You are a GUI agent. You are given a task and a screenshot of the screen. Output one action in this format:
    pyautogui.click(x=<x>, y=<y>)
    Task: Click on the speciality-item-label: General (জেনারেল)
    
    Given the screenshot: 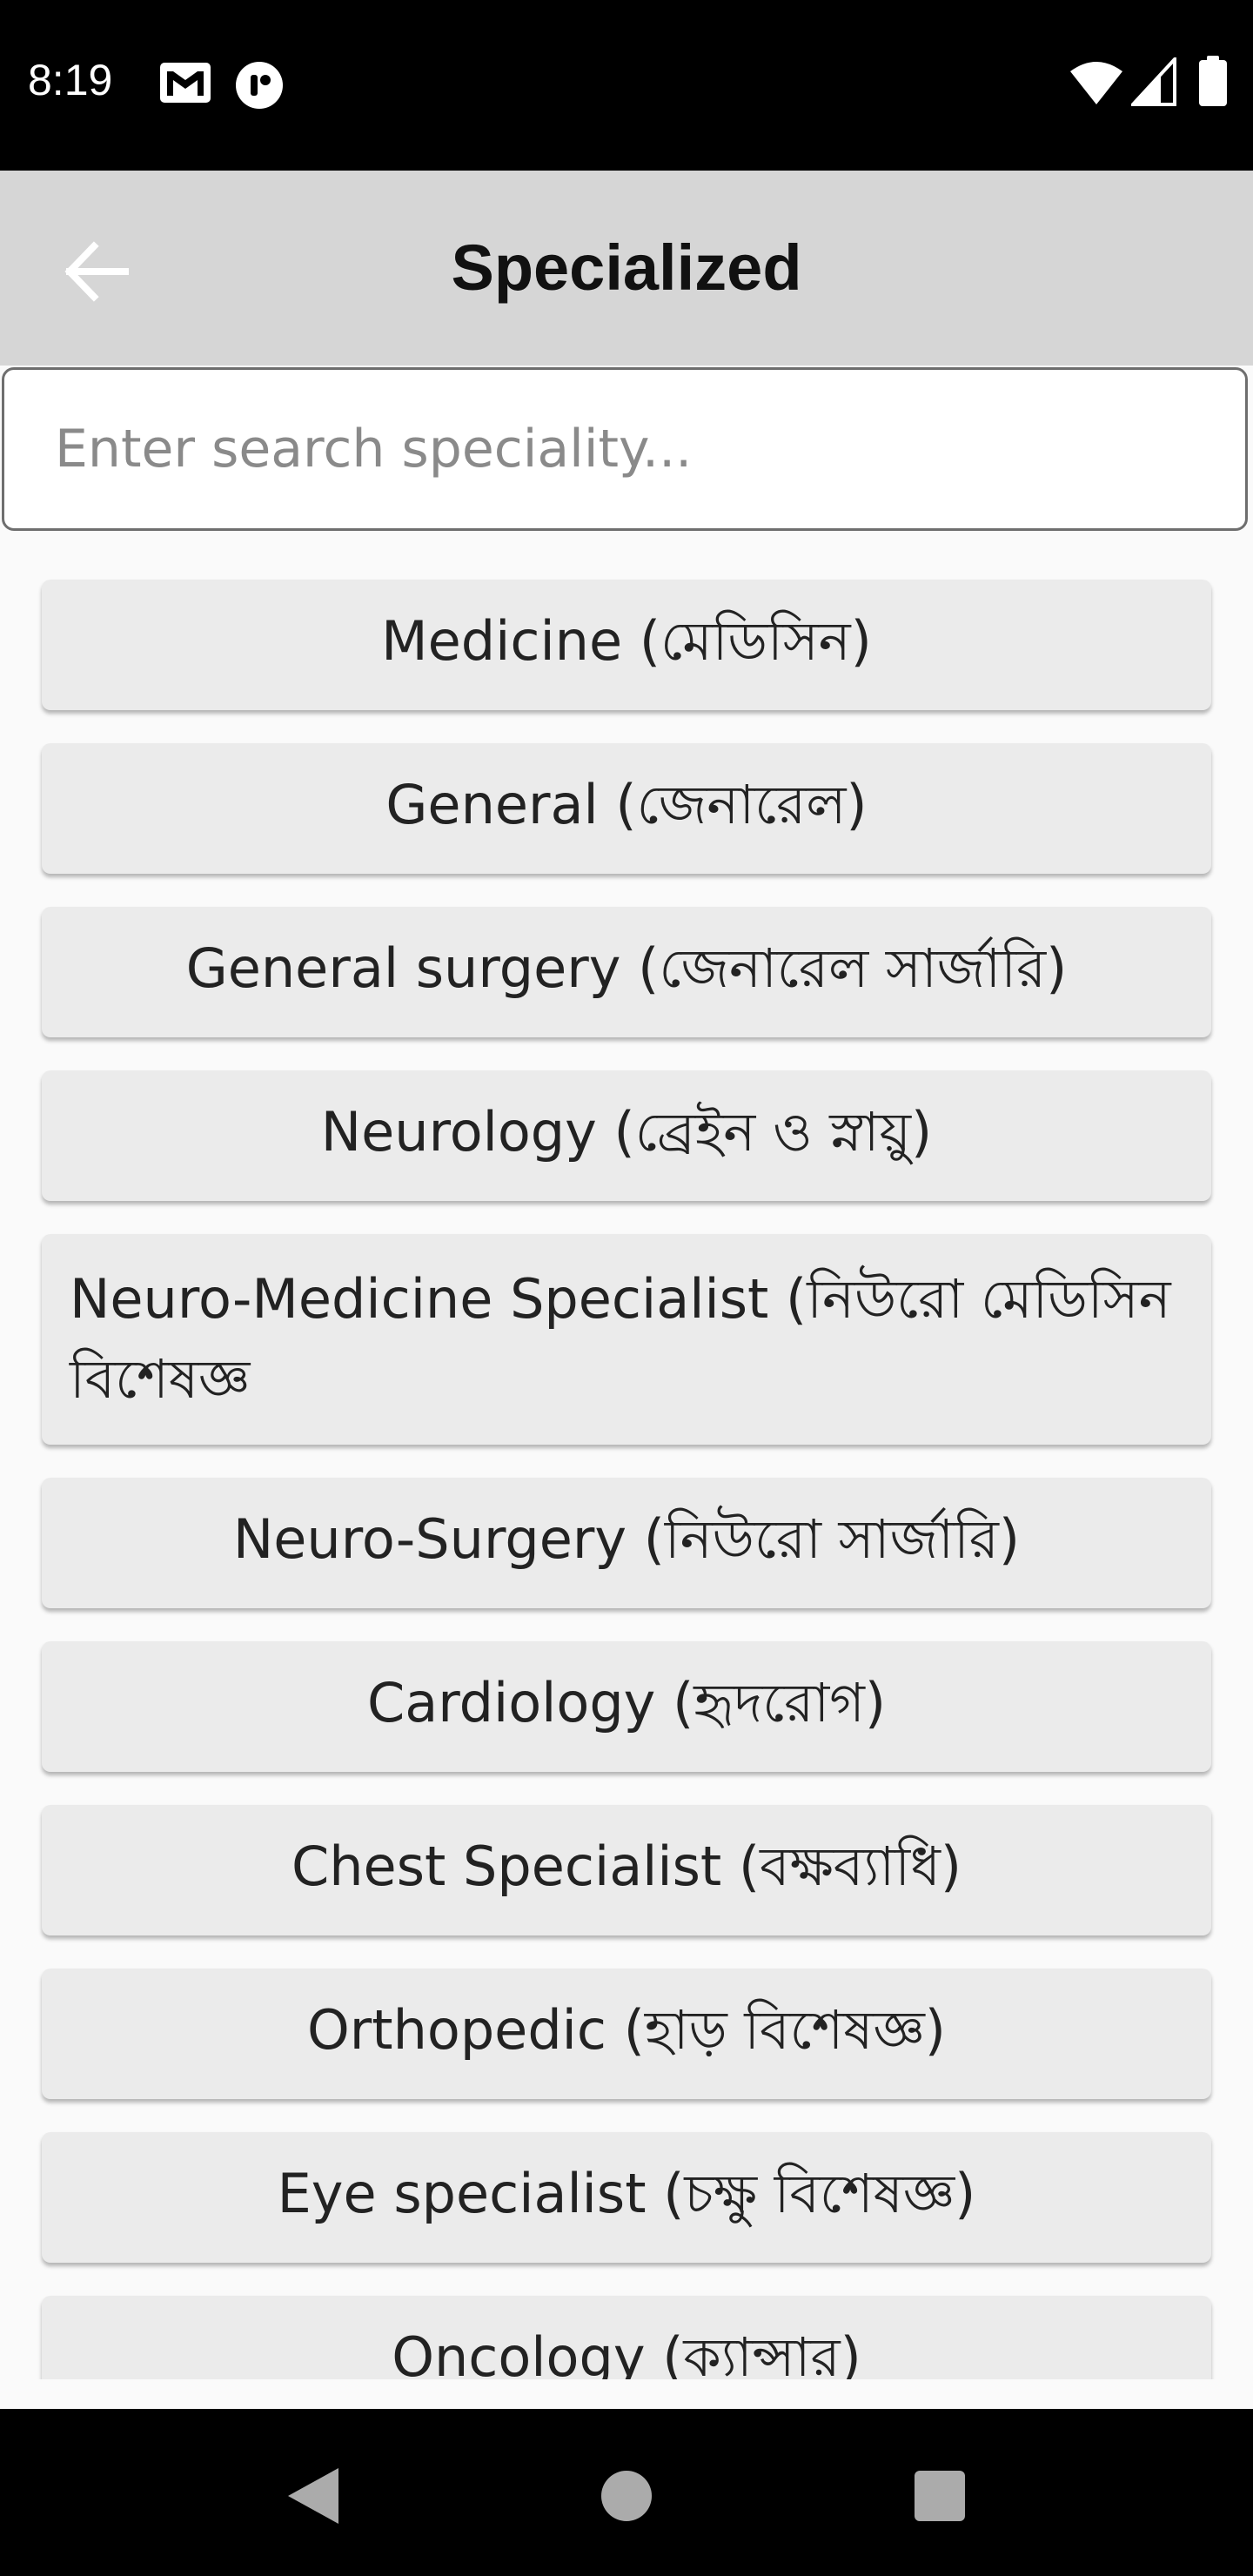 What is the action you would take?
    pyautogui.click(x=626, y=804)
    